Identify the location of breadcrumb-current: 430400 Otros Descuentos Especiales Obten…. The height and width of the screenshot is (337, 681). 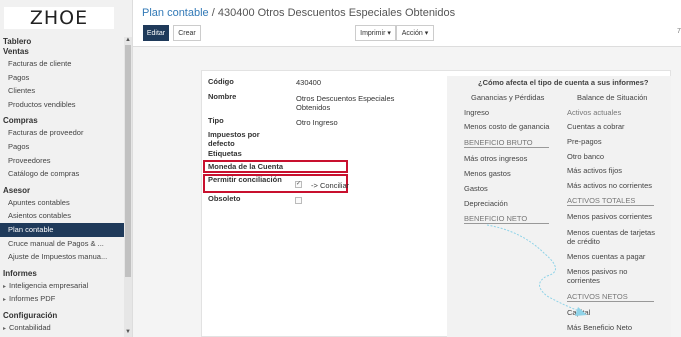
(336, 13).